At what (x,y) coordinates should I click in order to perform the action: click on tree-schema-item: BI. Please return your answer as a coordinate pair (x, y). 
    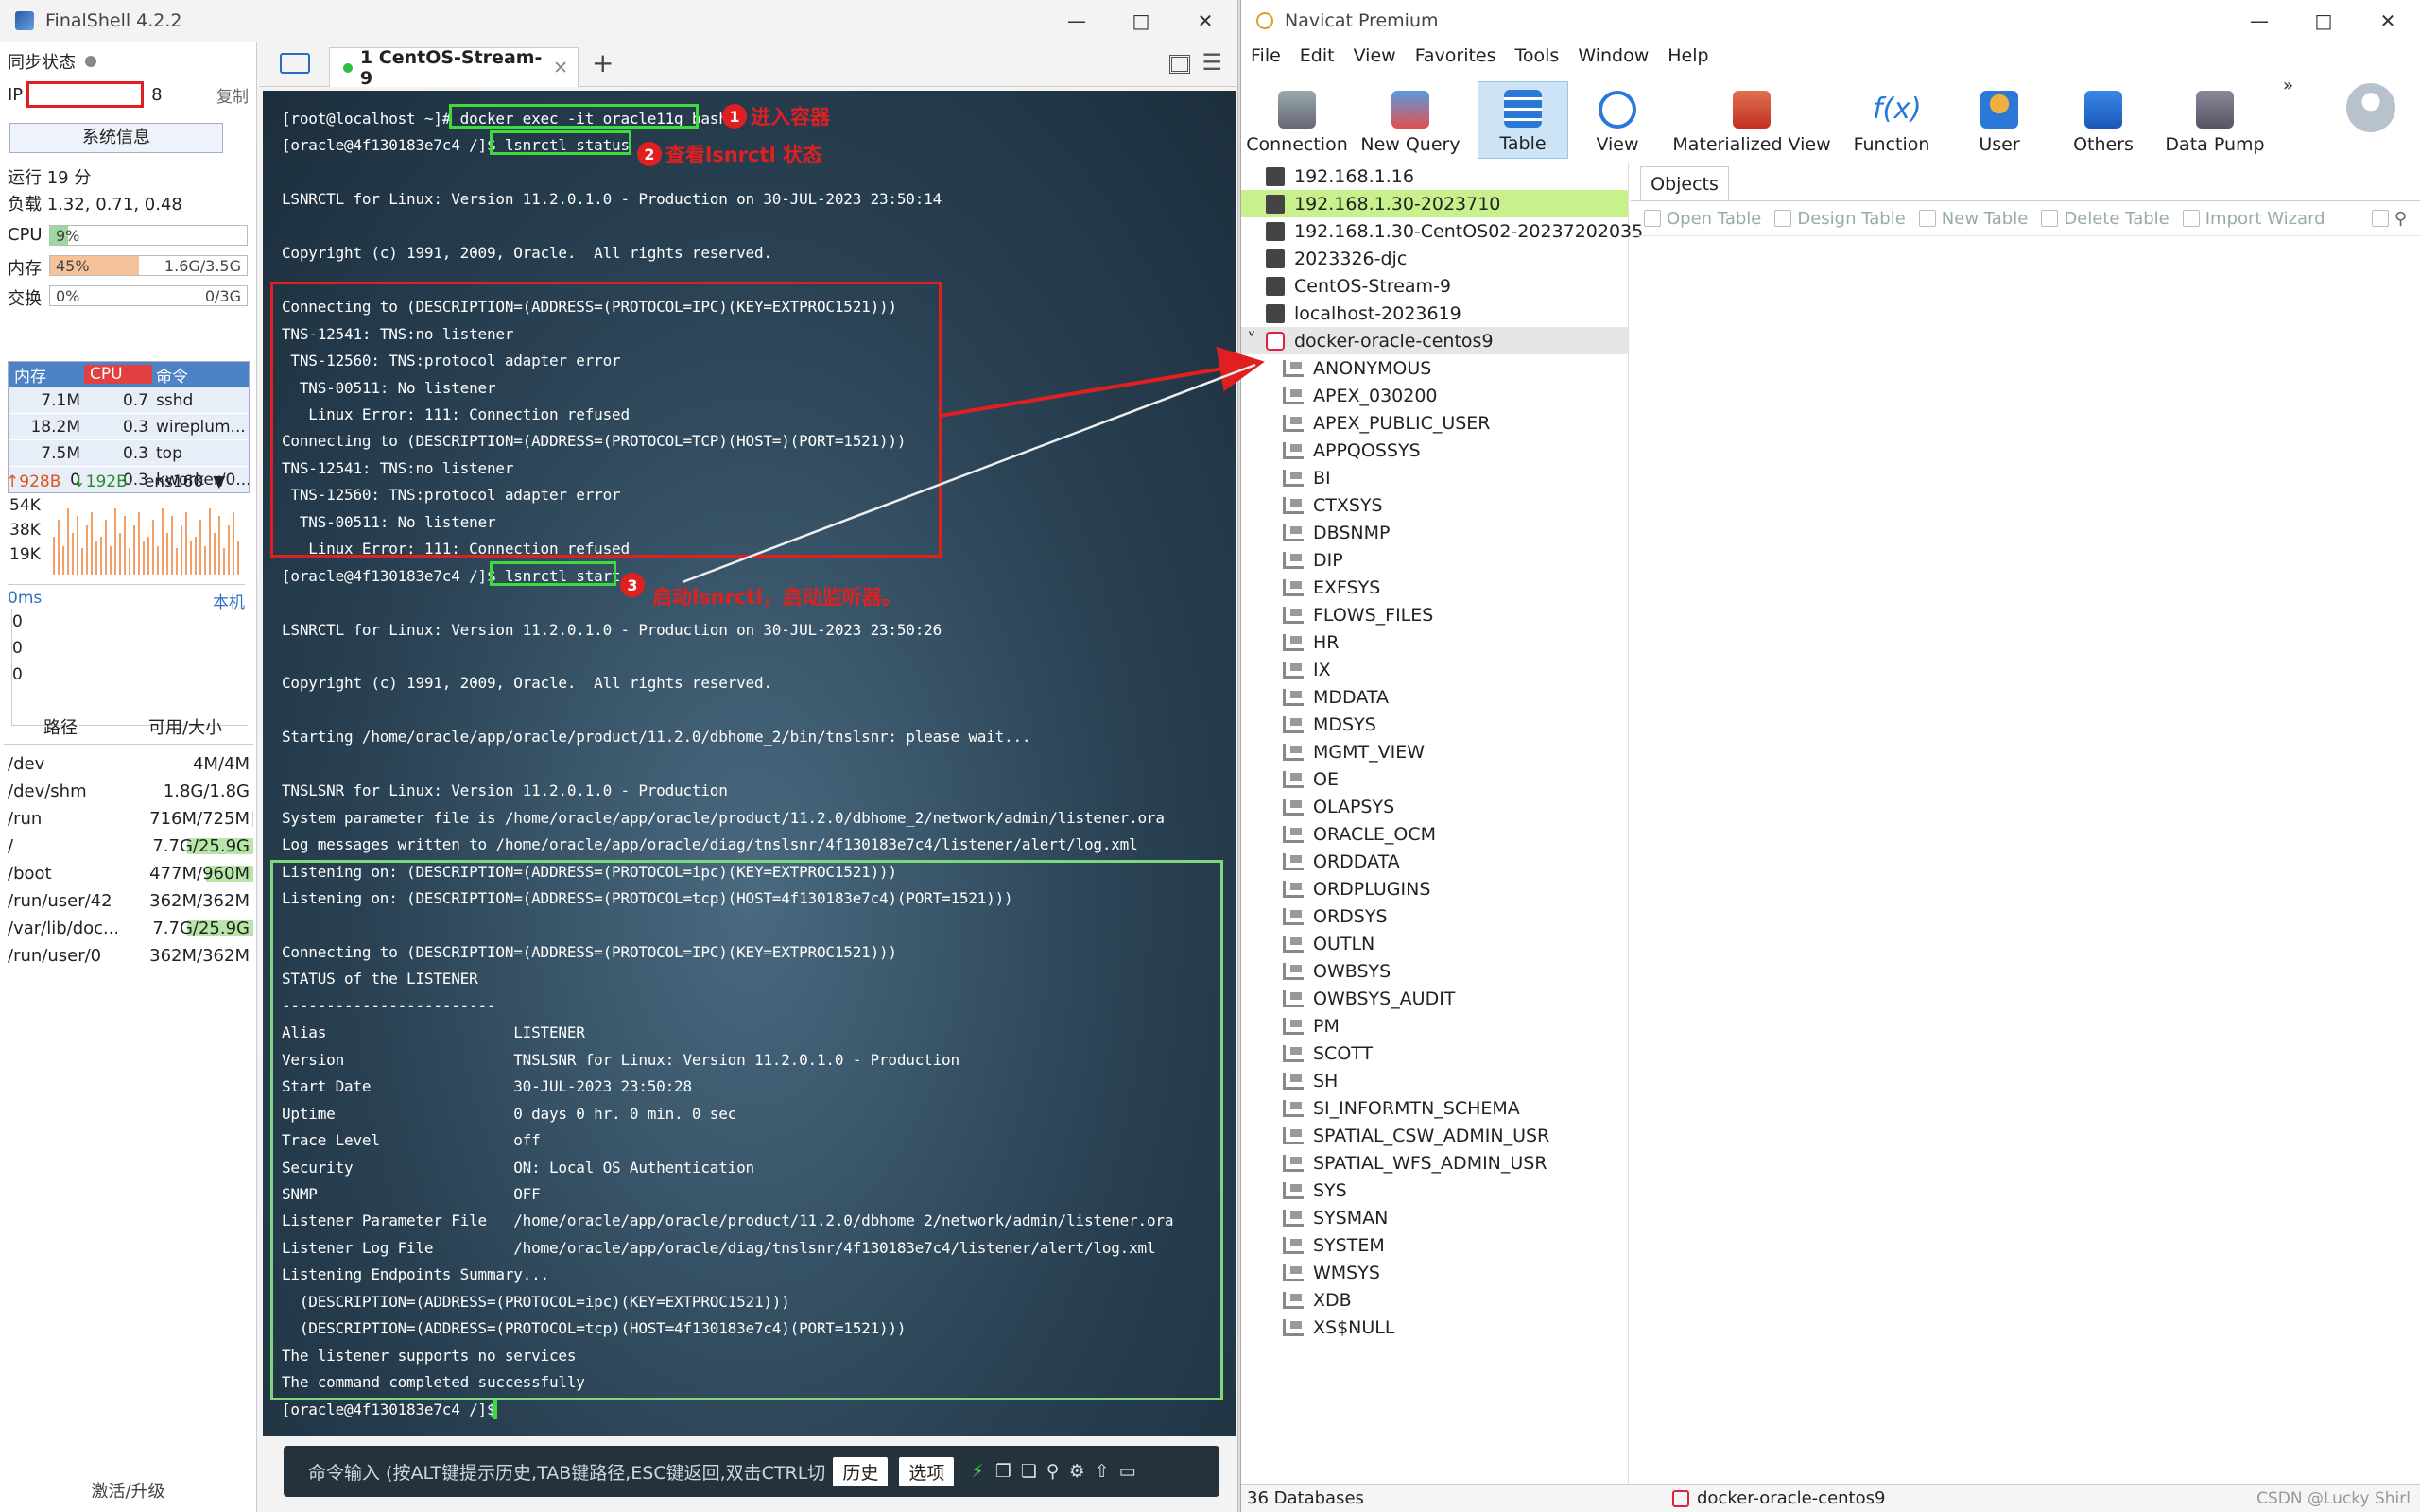
    Looking at the image, I should click on (1434, 477).